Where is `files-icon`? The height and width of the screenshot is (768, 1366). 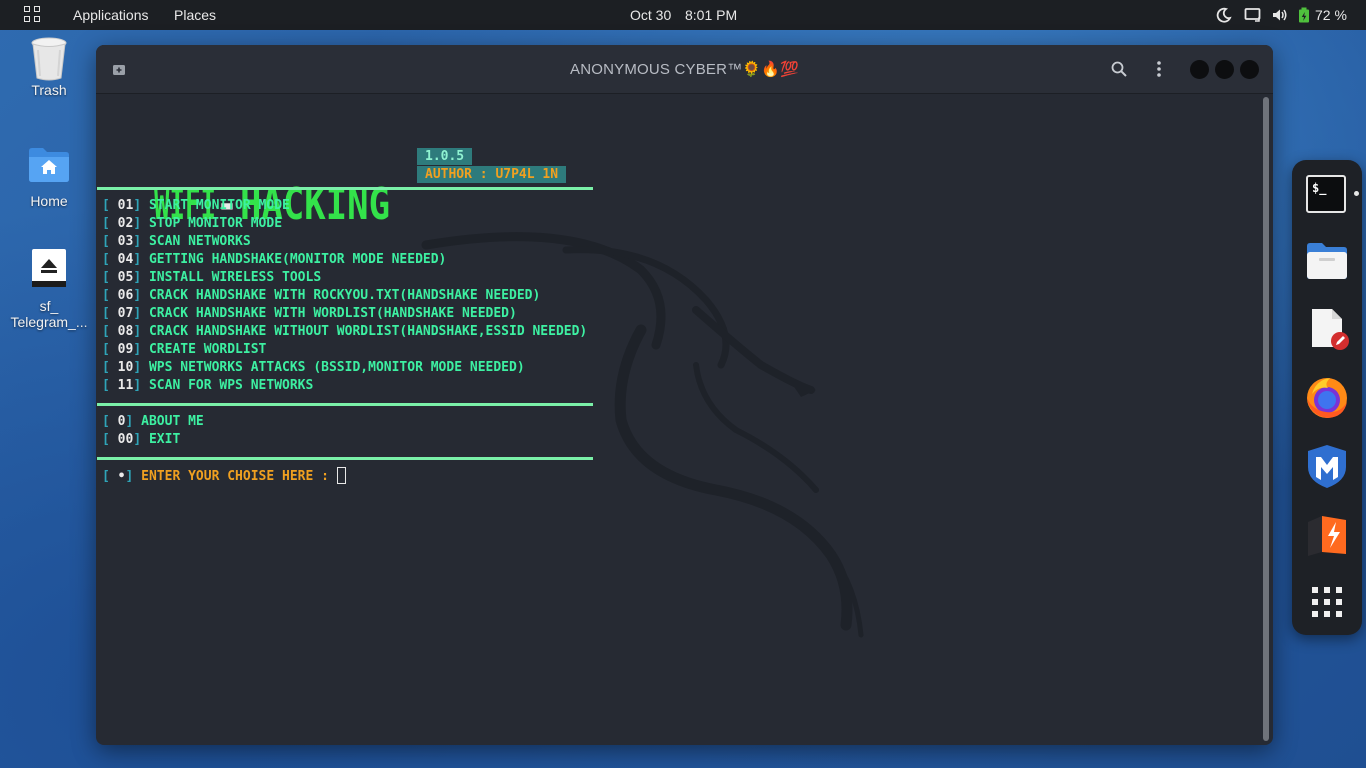 files-icon is located at coordinates (1327, 261).